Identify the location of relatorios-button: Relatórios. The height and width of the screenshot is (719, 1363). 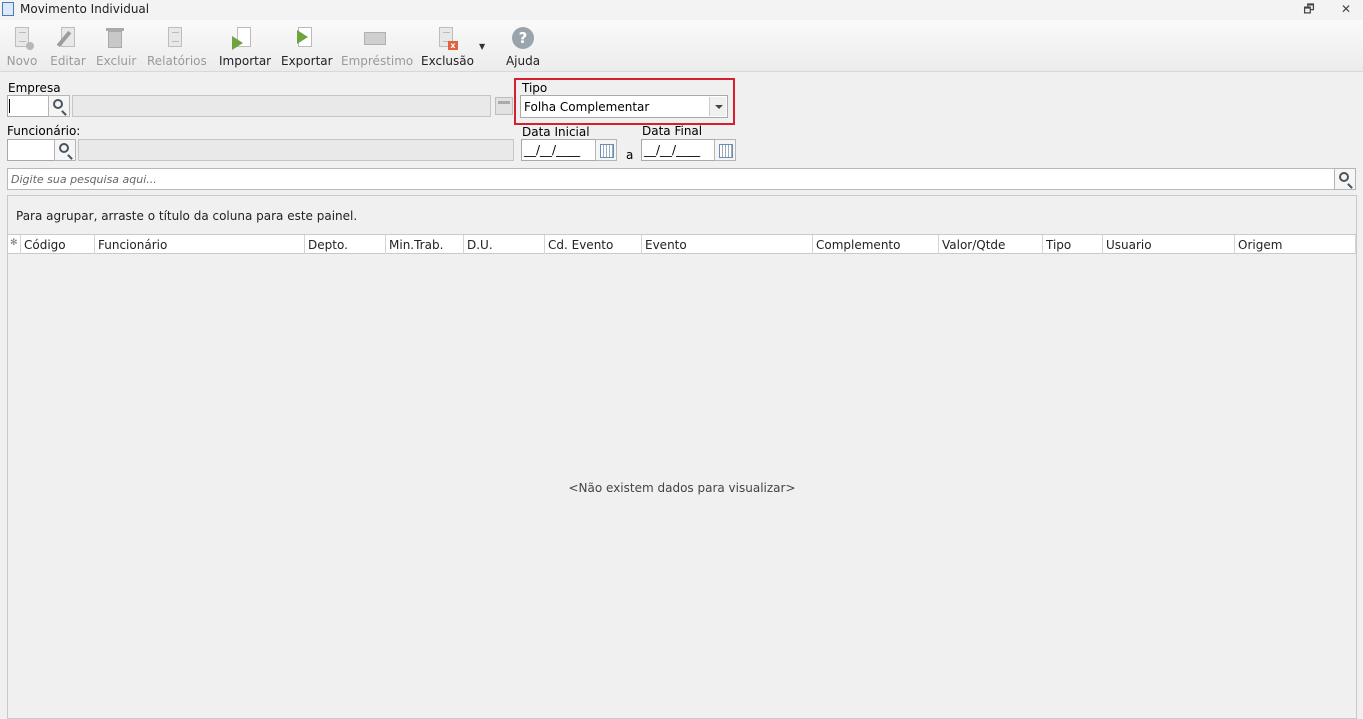
(177, 48).